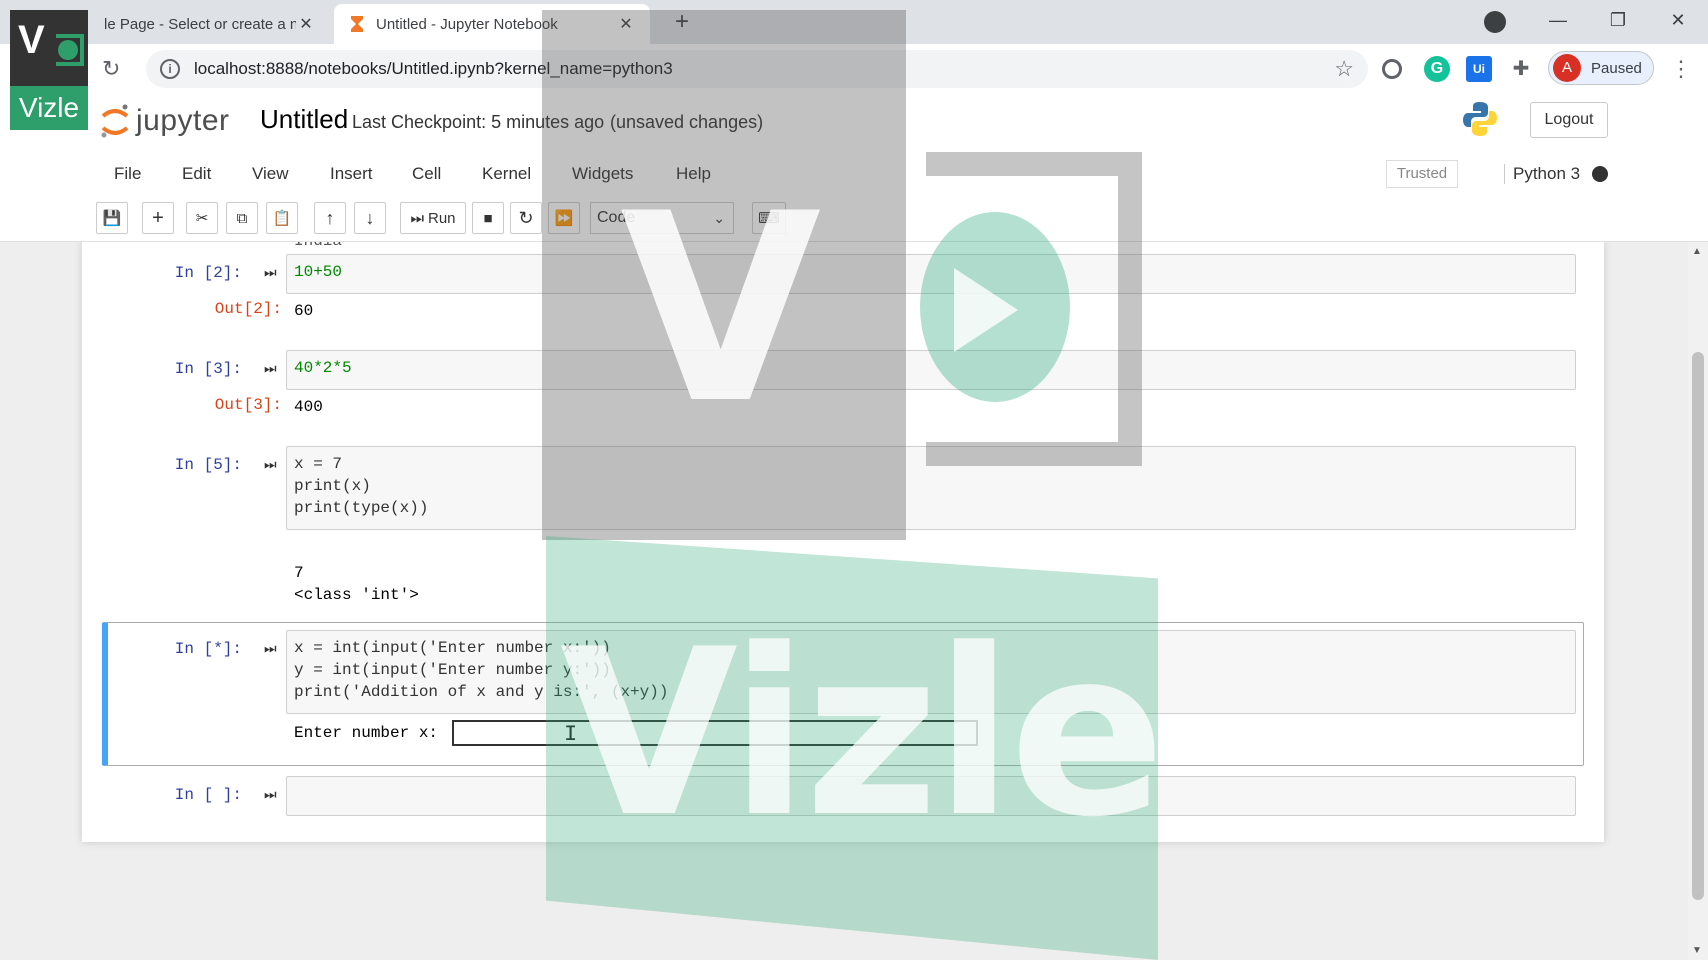 The height and width of the screenshot is (960, 1708). I want to click on jupyter-logo-text: jupyter, so click(183, 120).